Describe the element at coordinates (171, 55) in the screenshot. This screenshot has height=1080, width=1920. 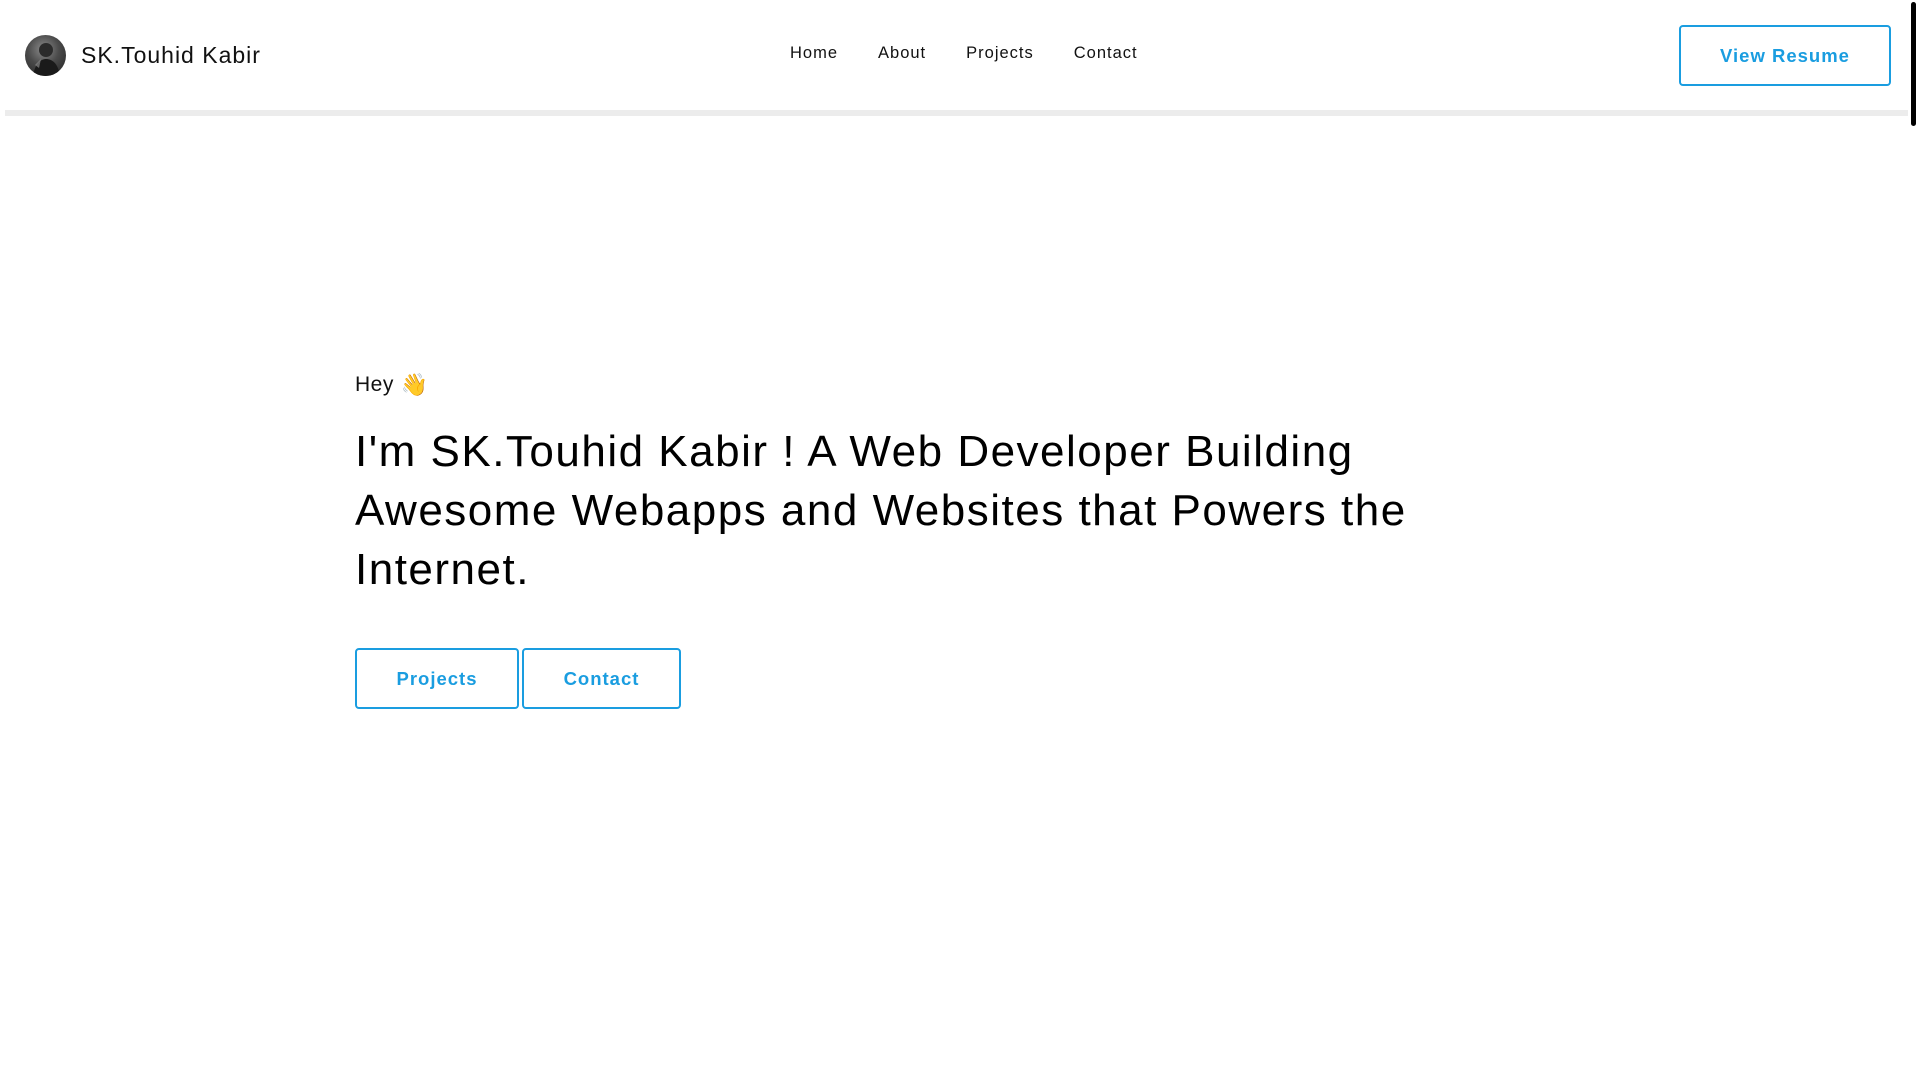
I see `brand-name: SK.Touhid Kabir` at that location.